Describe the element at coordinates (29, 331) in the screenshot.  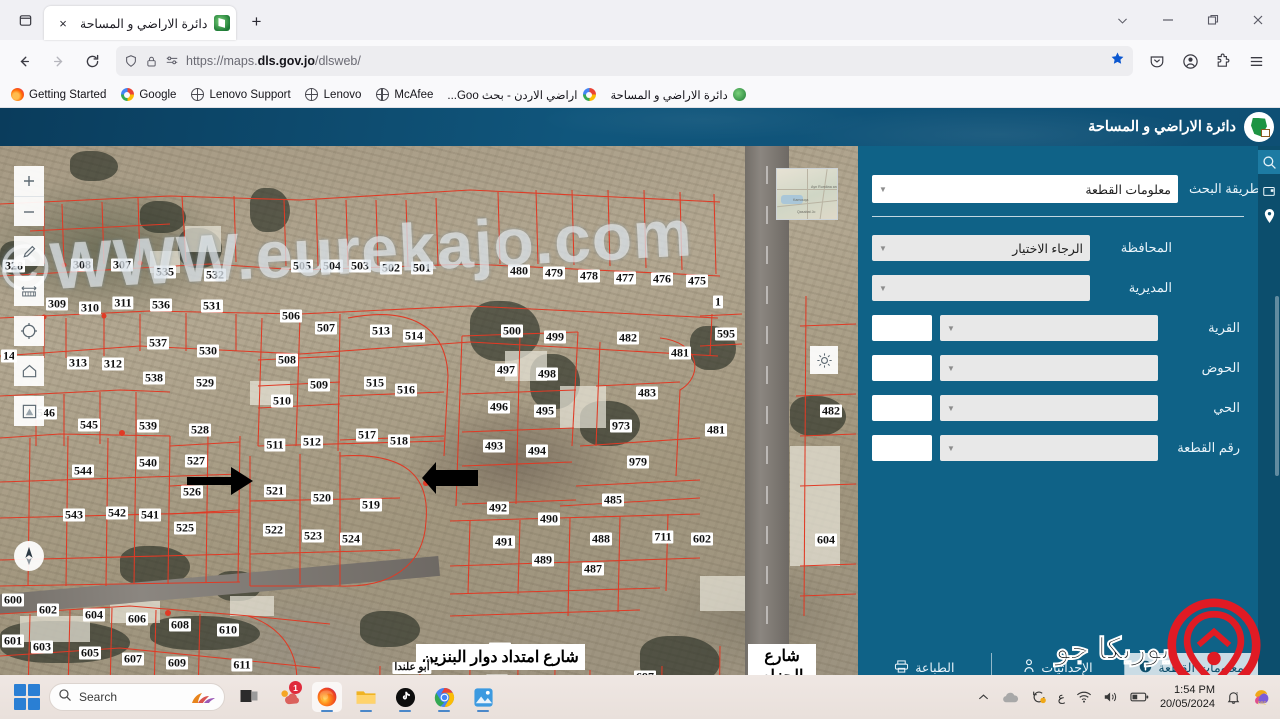
I see `locate-crosshair-icon` at that location.